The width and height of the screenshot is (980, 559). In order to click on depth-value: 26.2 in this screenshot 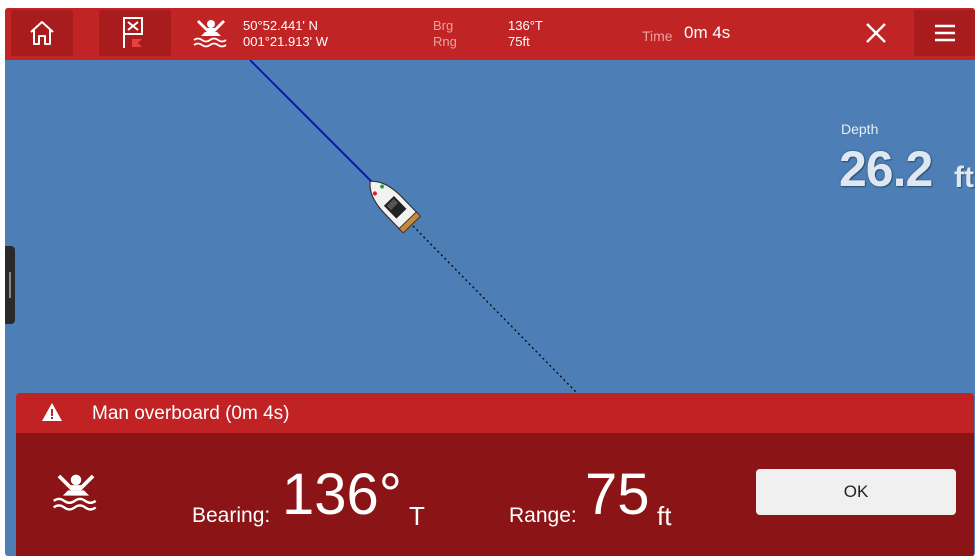, I will do `click(886, 169)`.